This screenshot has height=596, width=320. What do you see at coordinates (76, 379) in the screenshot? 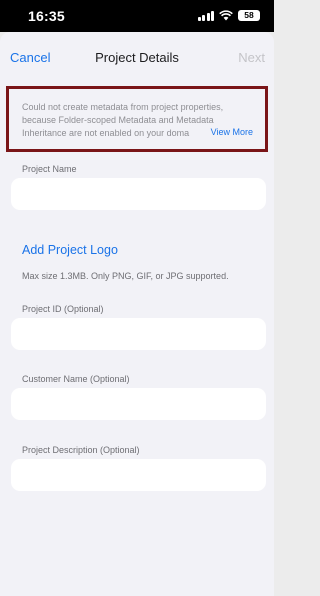
I see `customer-name-label: Customer Name (Optional)` at bounding box center [76, 379].